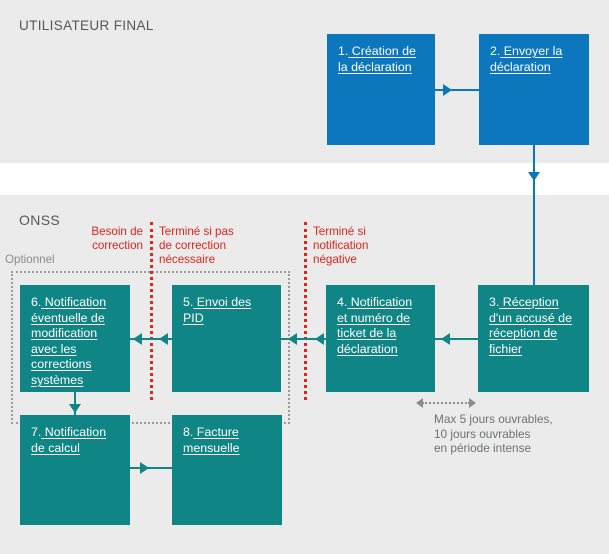  I want to click on sla-measure-bracket, so click(446, 403).